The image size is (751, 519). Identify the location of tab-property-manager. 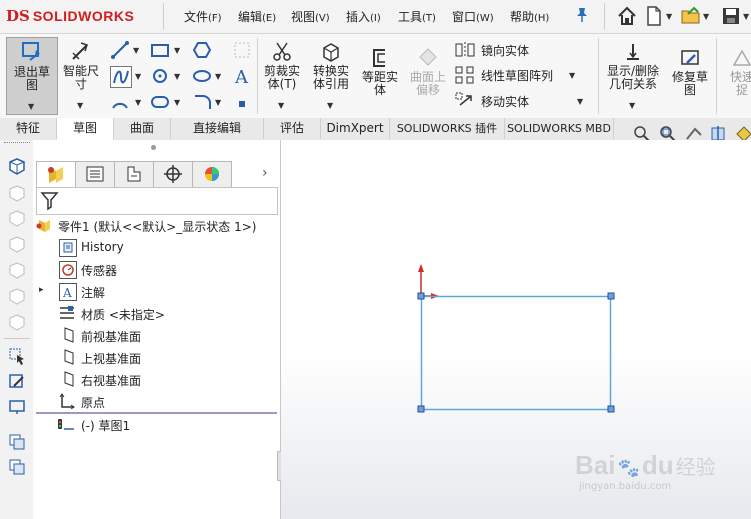
(95, 174).